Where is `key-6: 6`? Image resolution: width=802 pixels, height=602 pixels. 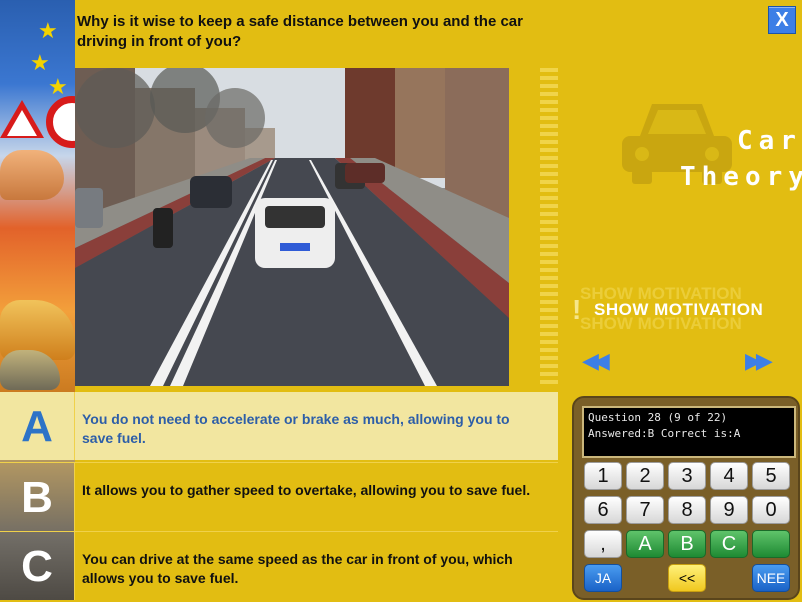
key-6: 6 is located at coordinates (603, 510).